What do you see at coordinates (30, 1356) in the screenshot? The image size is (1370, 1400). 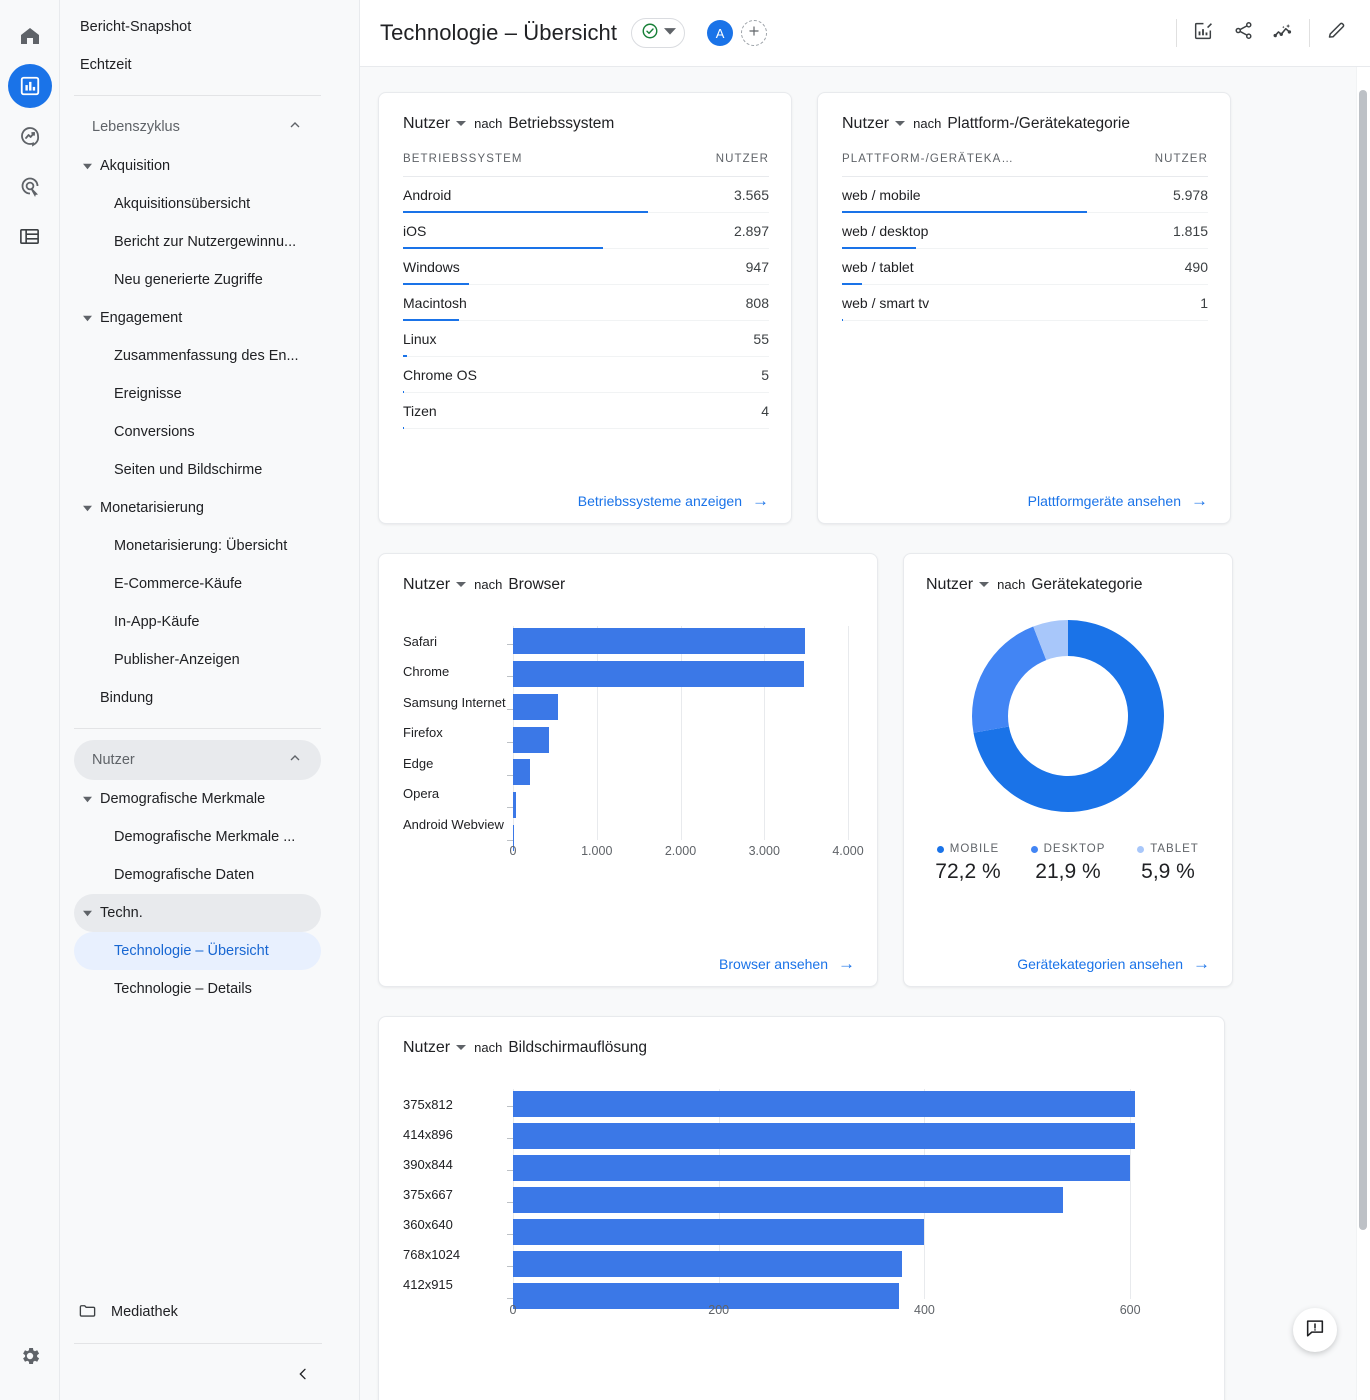 I see `rail-item-admin` at bounding box center [30, 1356].